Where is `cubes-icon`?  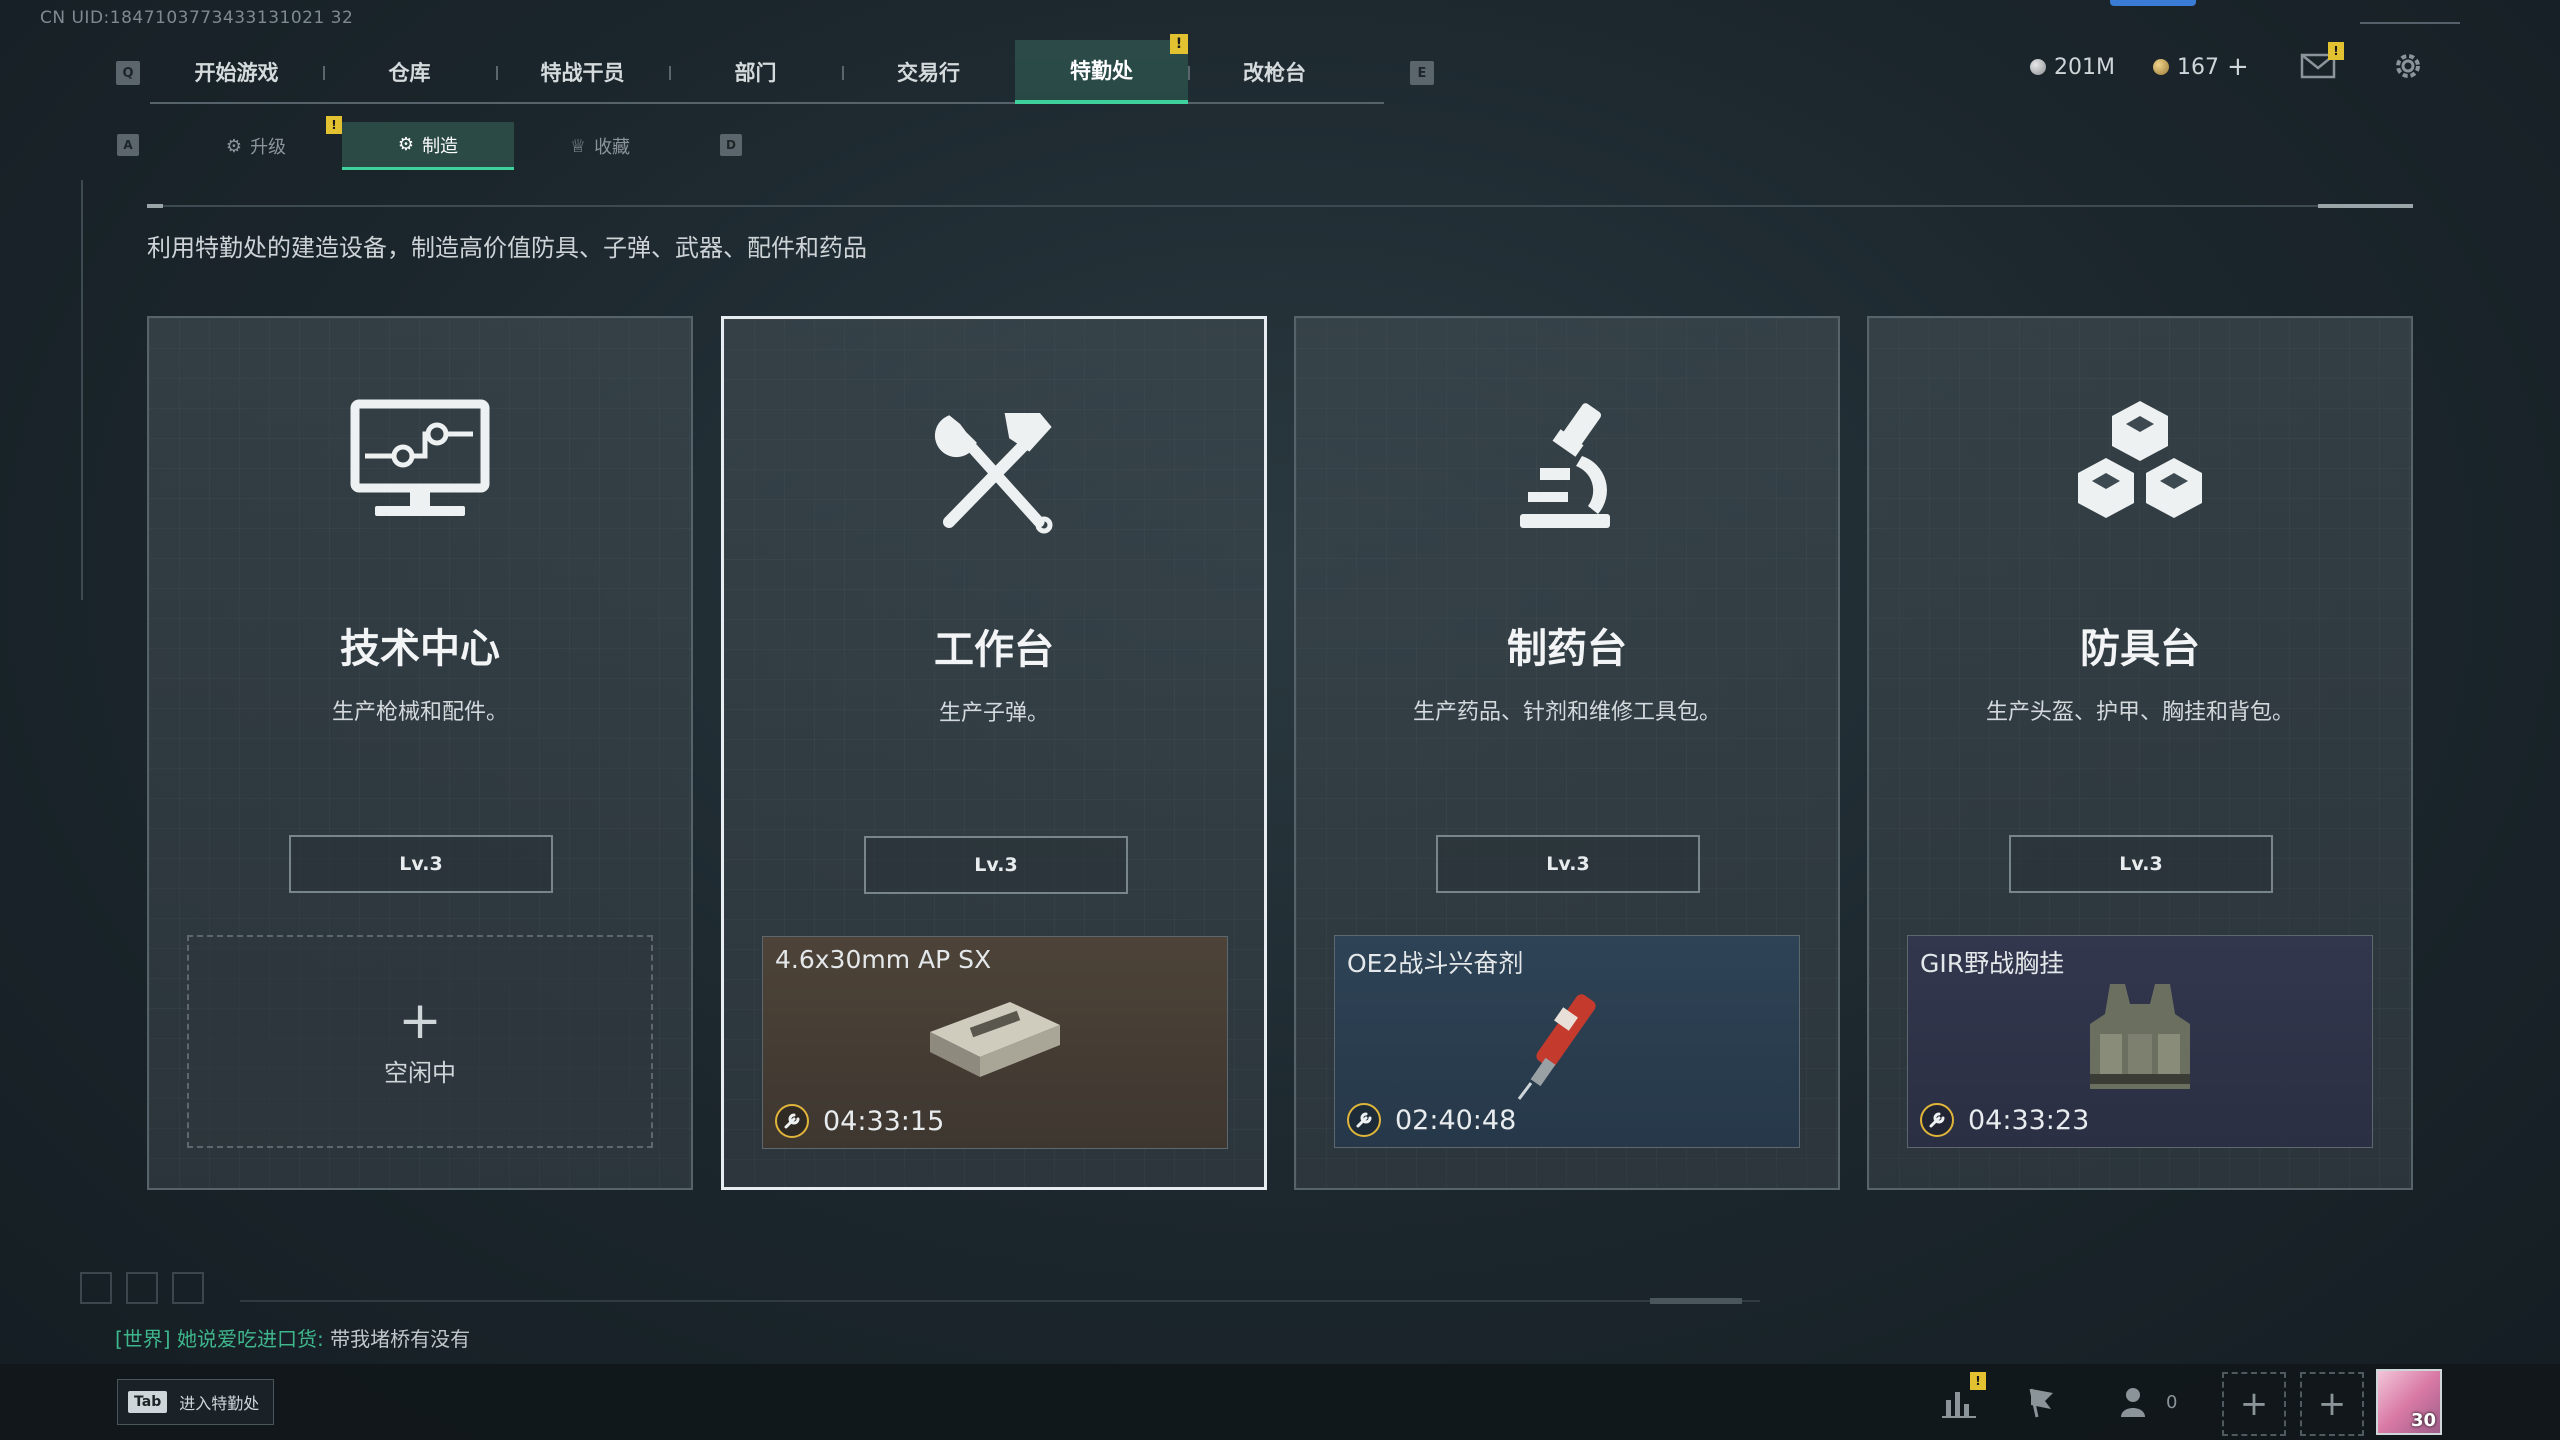 cubes-icon is located at coordinates (2140, 471).